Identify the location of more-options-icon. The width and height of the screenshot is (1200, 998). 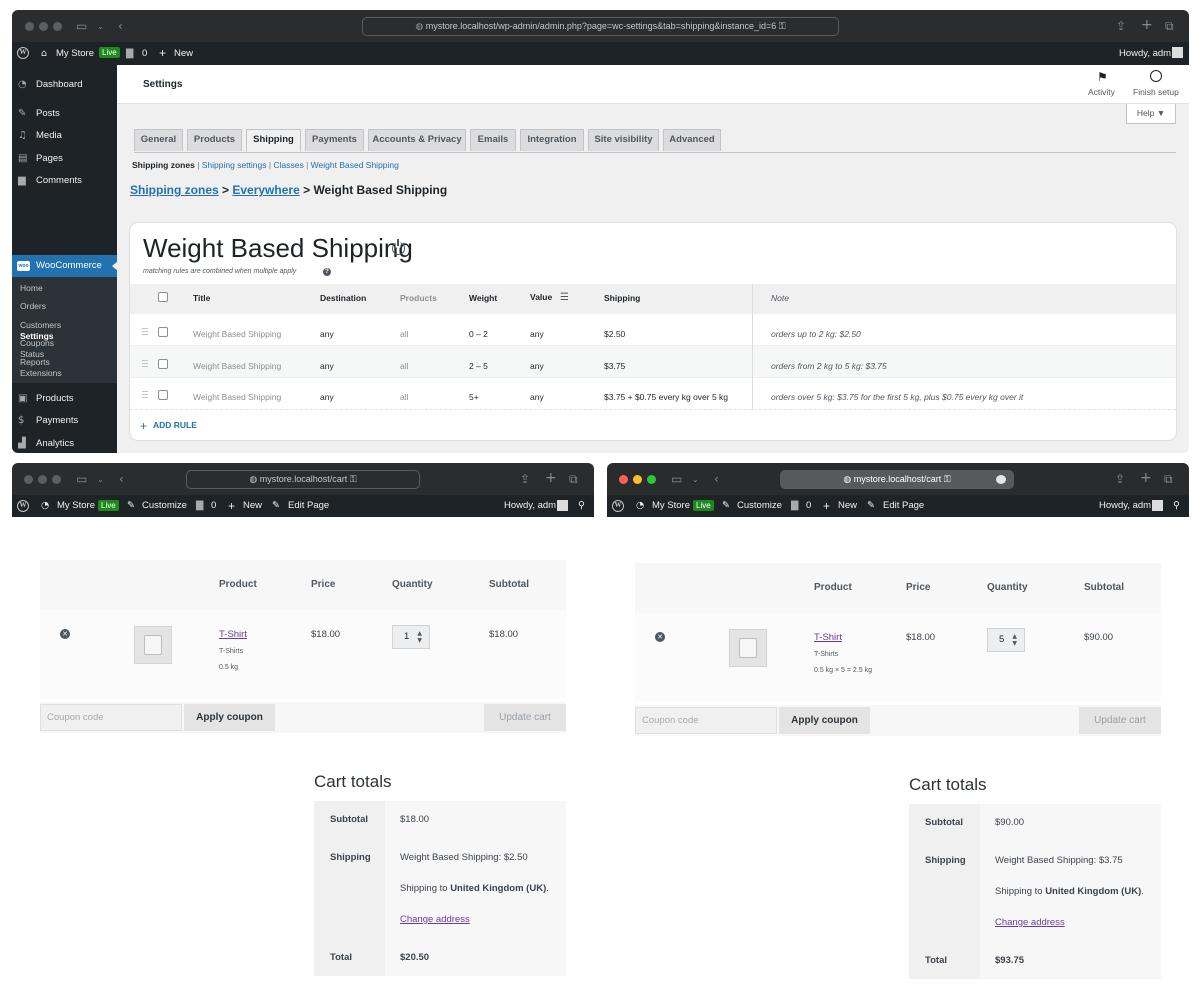
(1001, 479).